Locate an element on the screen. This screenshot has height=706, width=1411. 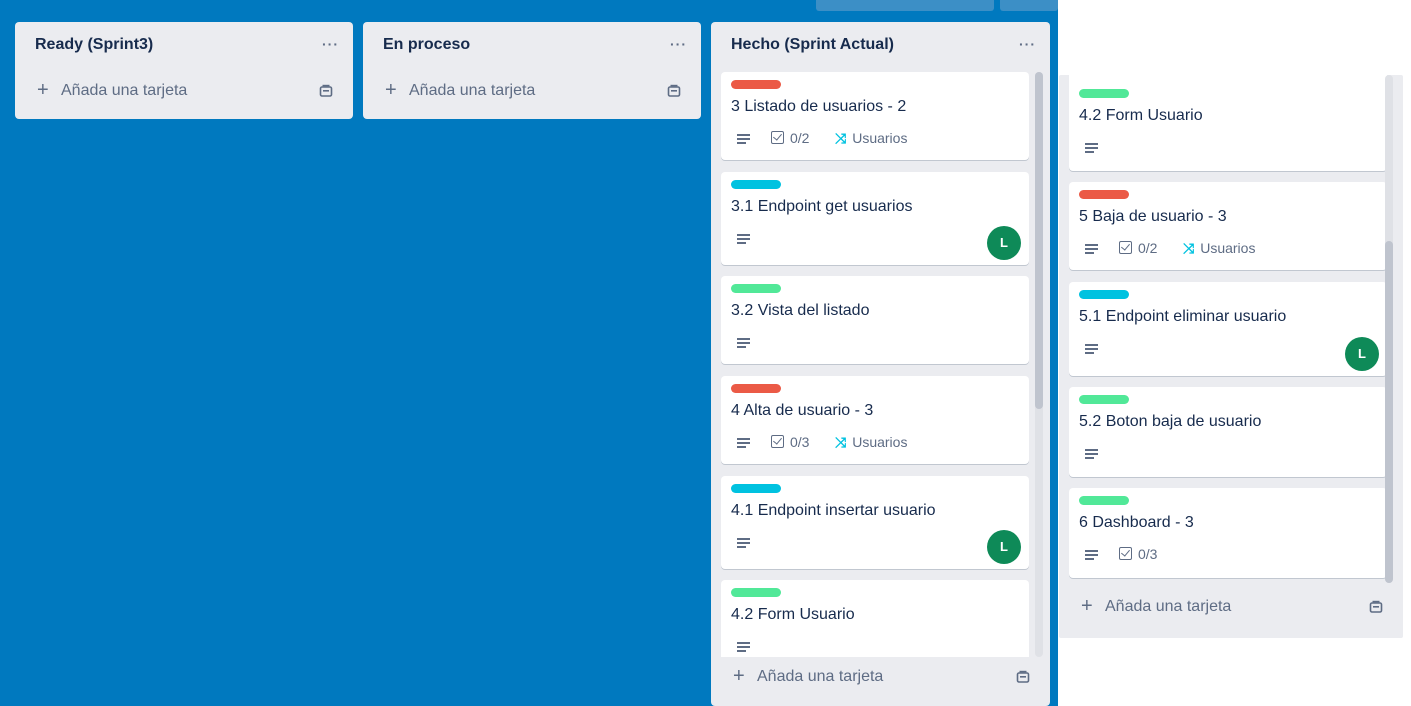
card-title: 4.1 Endpoint insertar usuario is located at coordinates (833, 510).